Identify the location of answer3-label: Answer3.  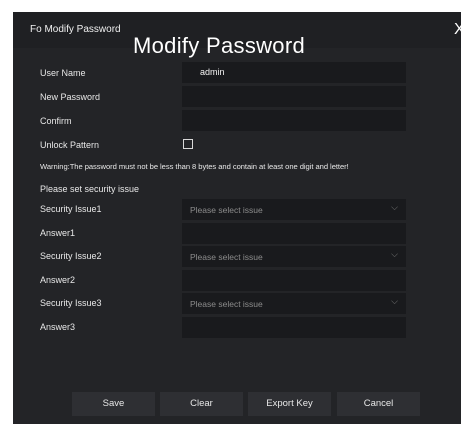
(58, 327).